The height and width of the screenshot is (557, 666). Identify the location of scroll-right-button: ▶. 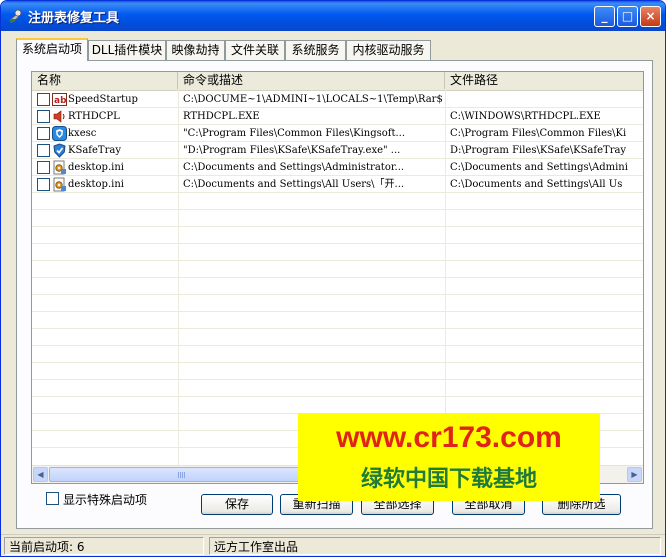
(634, 474).